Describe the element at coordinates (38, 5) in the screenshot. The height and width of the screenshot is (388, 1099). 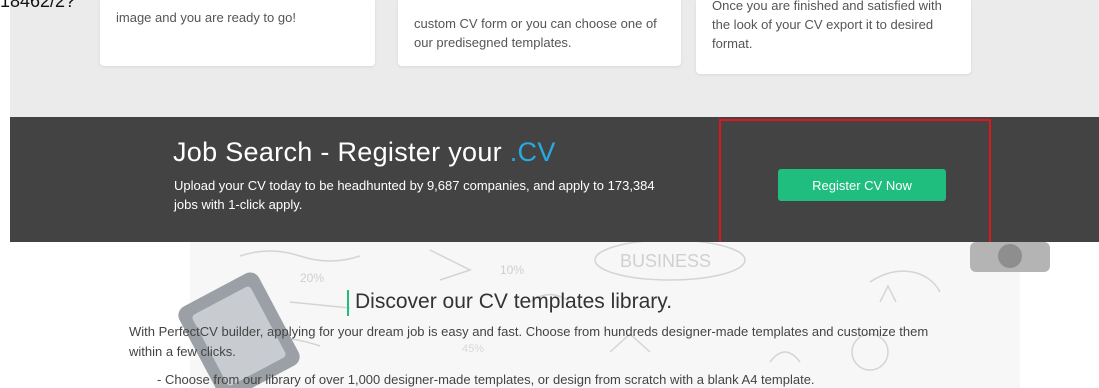
I see `cropped-label: 18462/2?` at that location.